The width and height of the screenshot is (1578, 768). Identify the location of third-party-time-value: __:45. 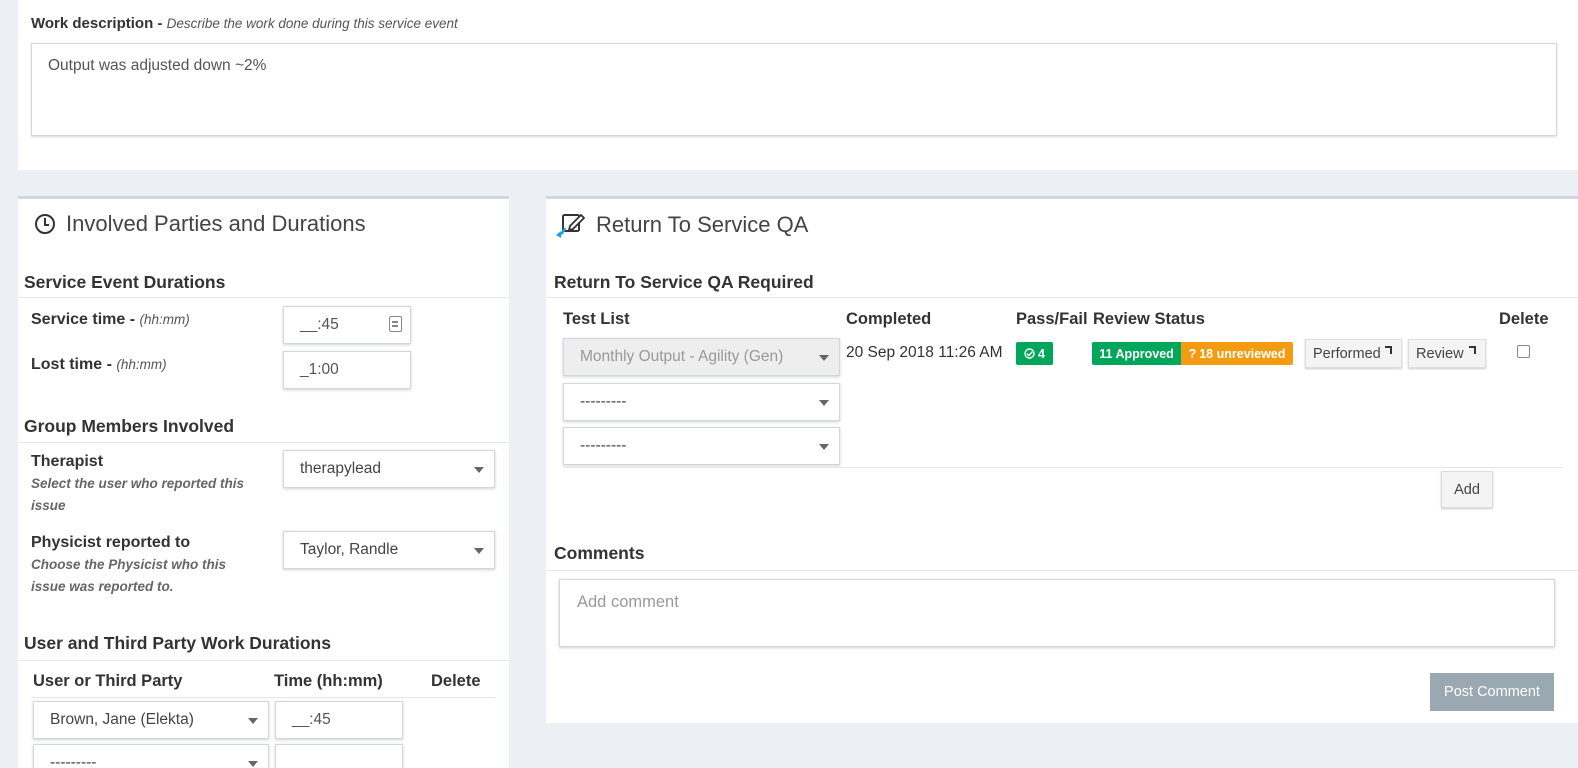
(311, 719).